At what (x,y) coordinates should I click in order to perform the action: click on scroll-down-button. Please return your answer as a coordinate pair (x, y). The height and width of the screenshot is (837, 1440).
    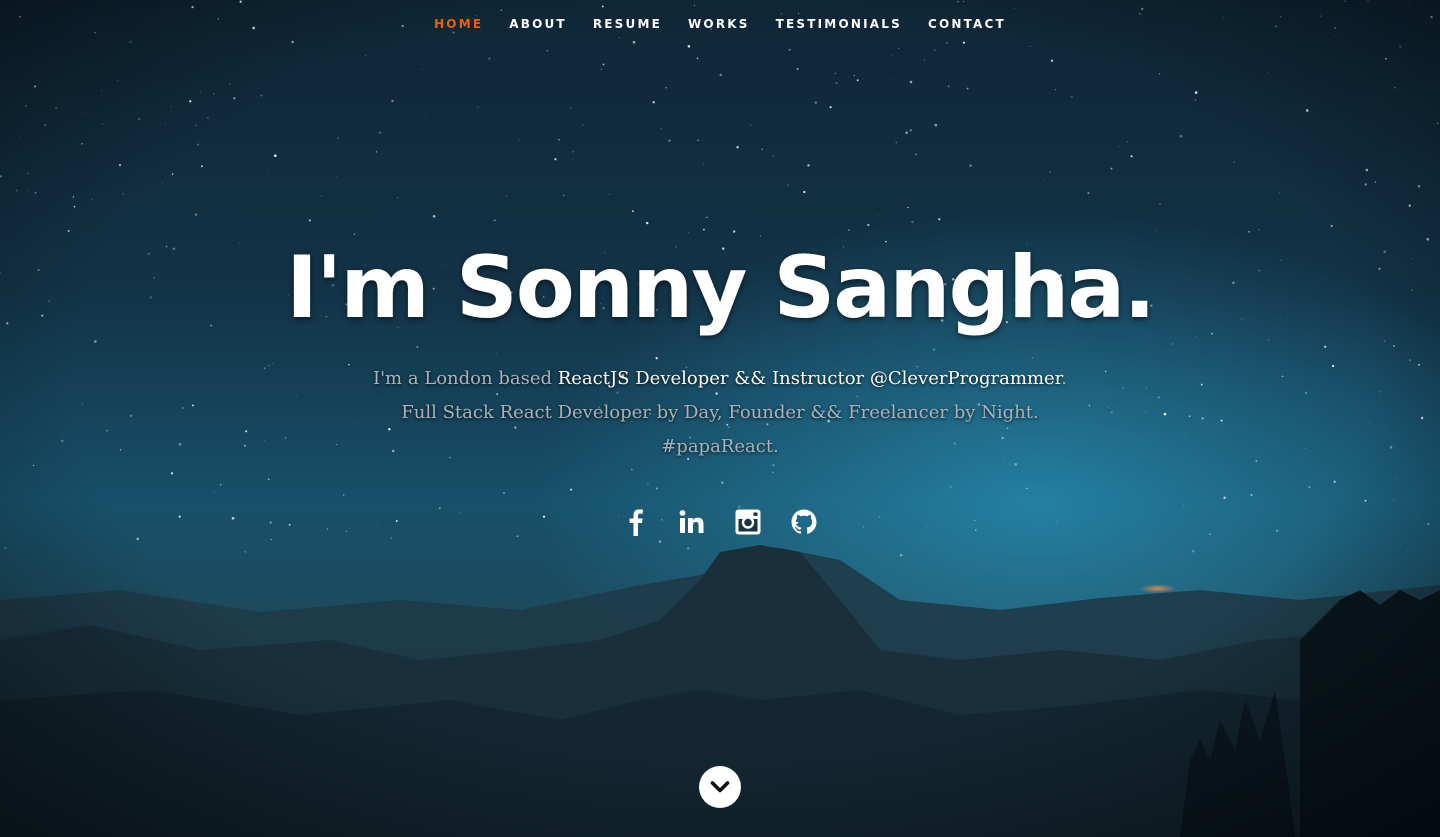
    Looking at the image, I should click on (720, 787).